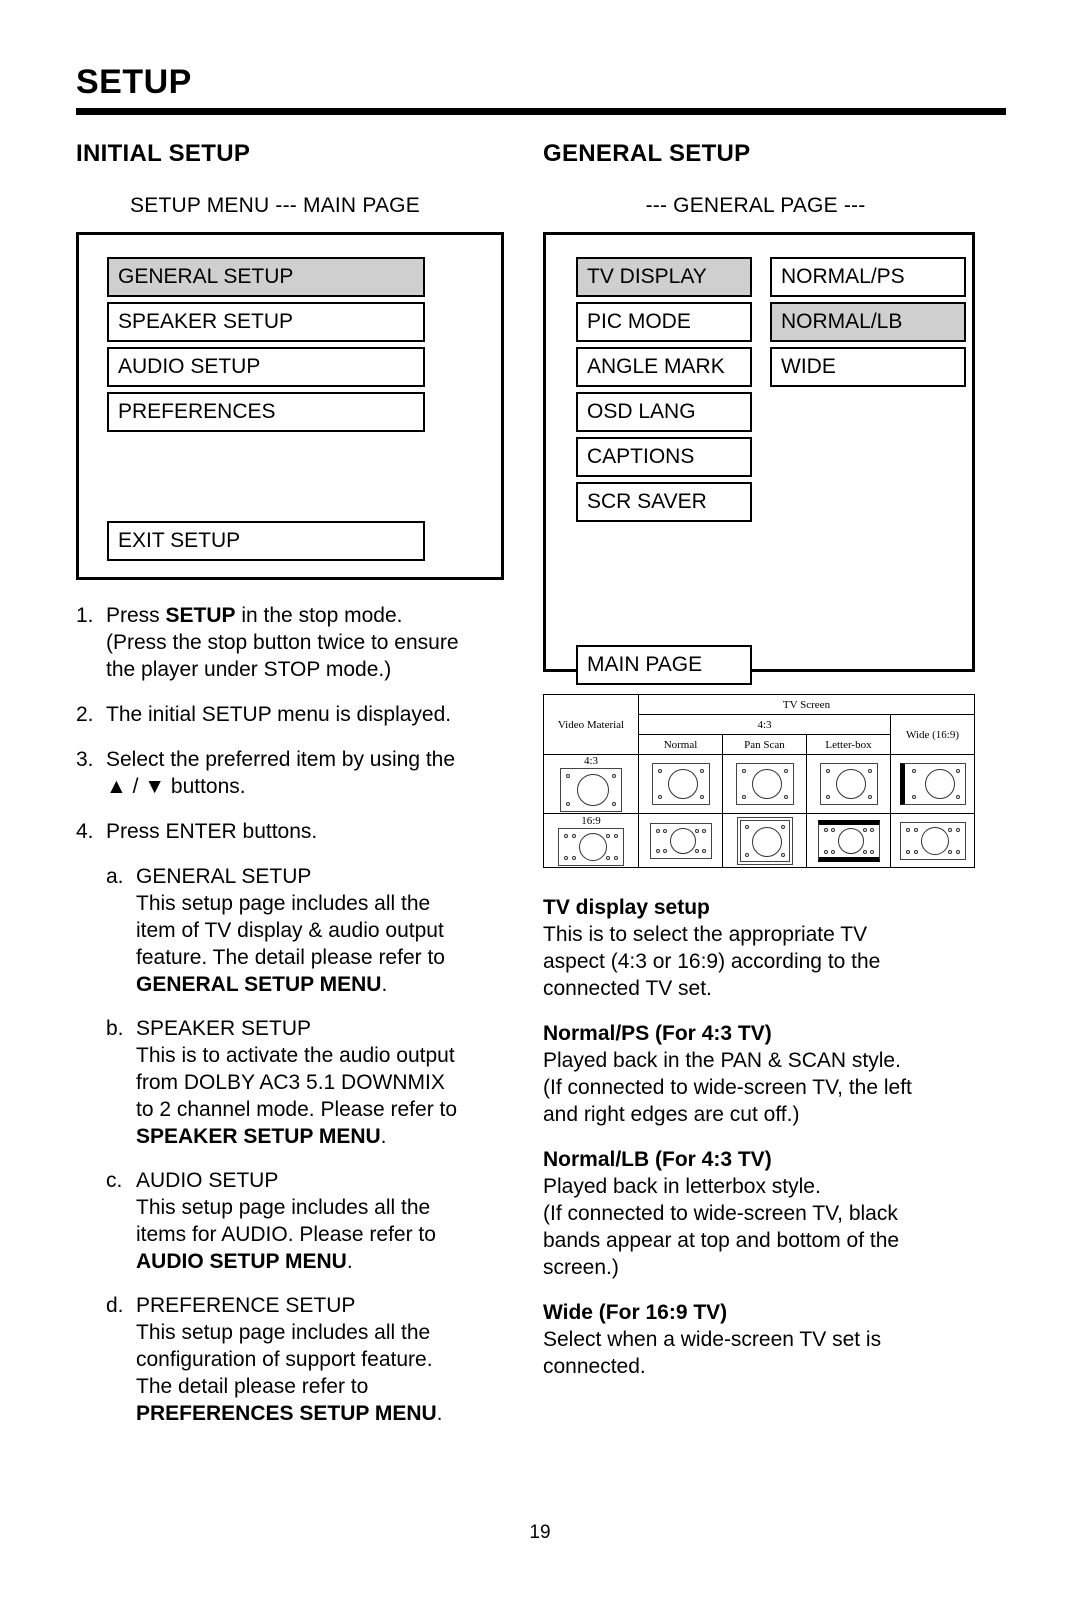 The image size is (1080, 1618). I want to click on normal-lb-line-2: (If connected to wide-screen TV, black, so click(720, 1213).